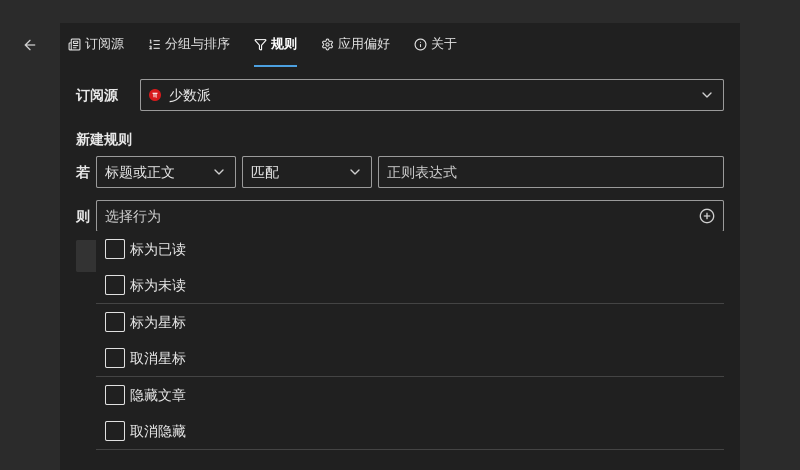 The image size is (800, 470). Describe the element at coordinates (190, 95) in the screenshot. I see `source-name: 少数派` at that location.